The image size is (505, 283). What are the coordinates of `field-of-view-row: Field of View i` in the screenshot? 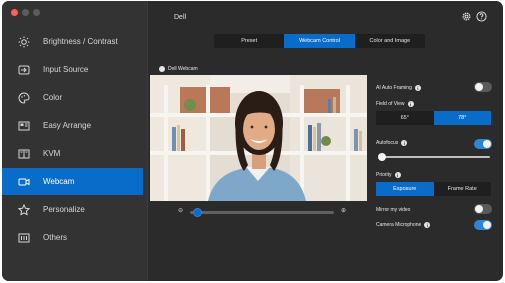 It's located at (395, 104).